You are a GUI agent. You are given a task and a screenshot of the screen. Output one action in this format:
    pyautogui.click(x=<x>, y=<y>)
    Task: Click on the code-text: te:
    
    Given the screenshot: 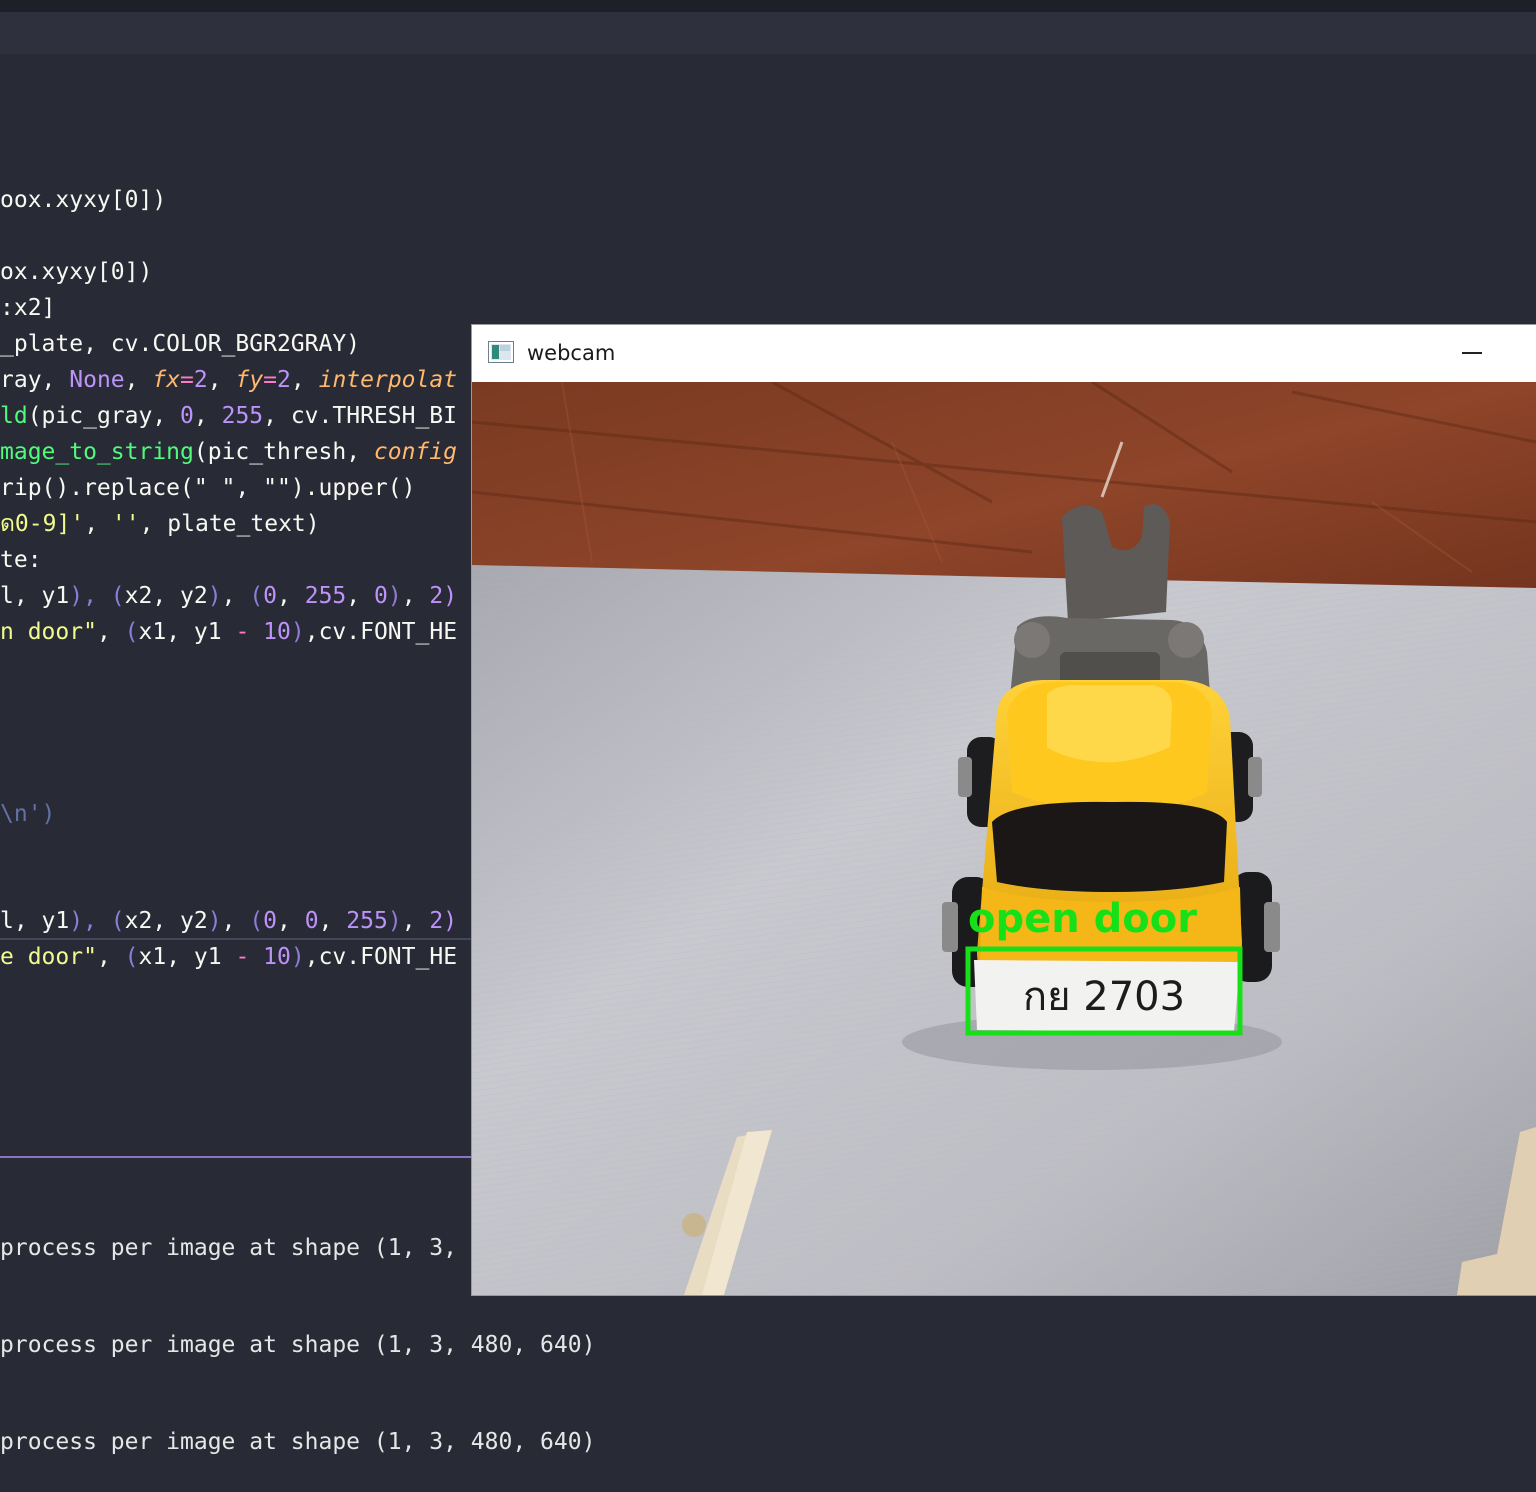 What is the action you would take?
    pyautogui.click(x=21, y=560)
    